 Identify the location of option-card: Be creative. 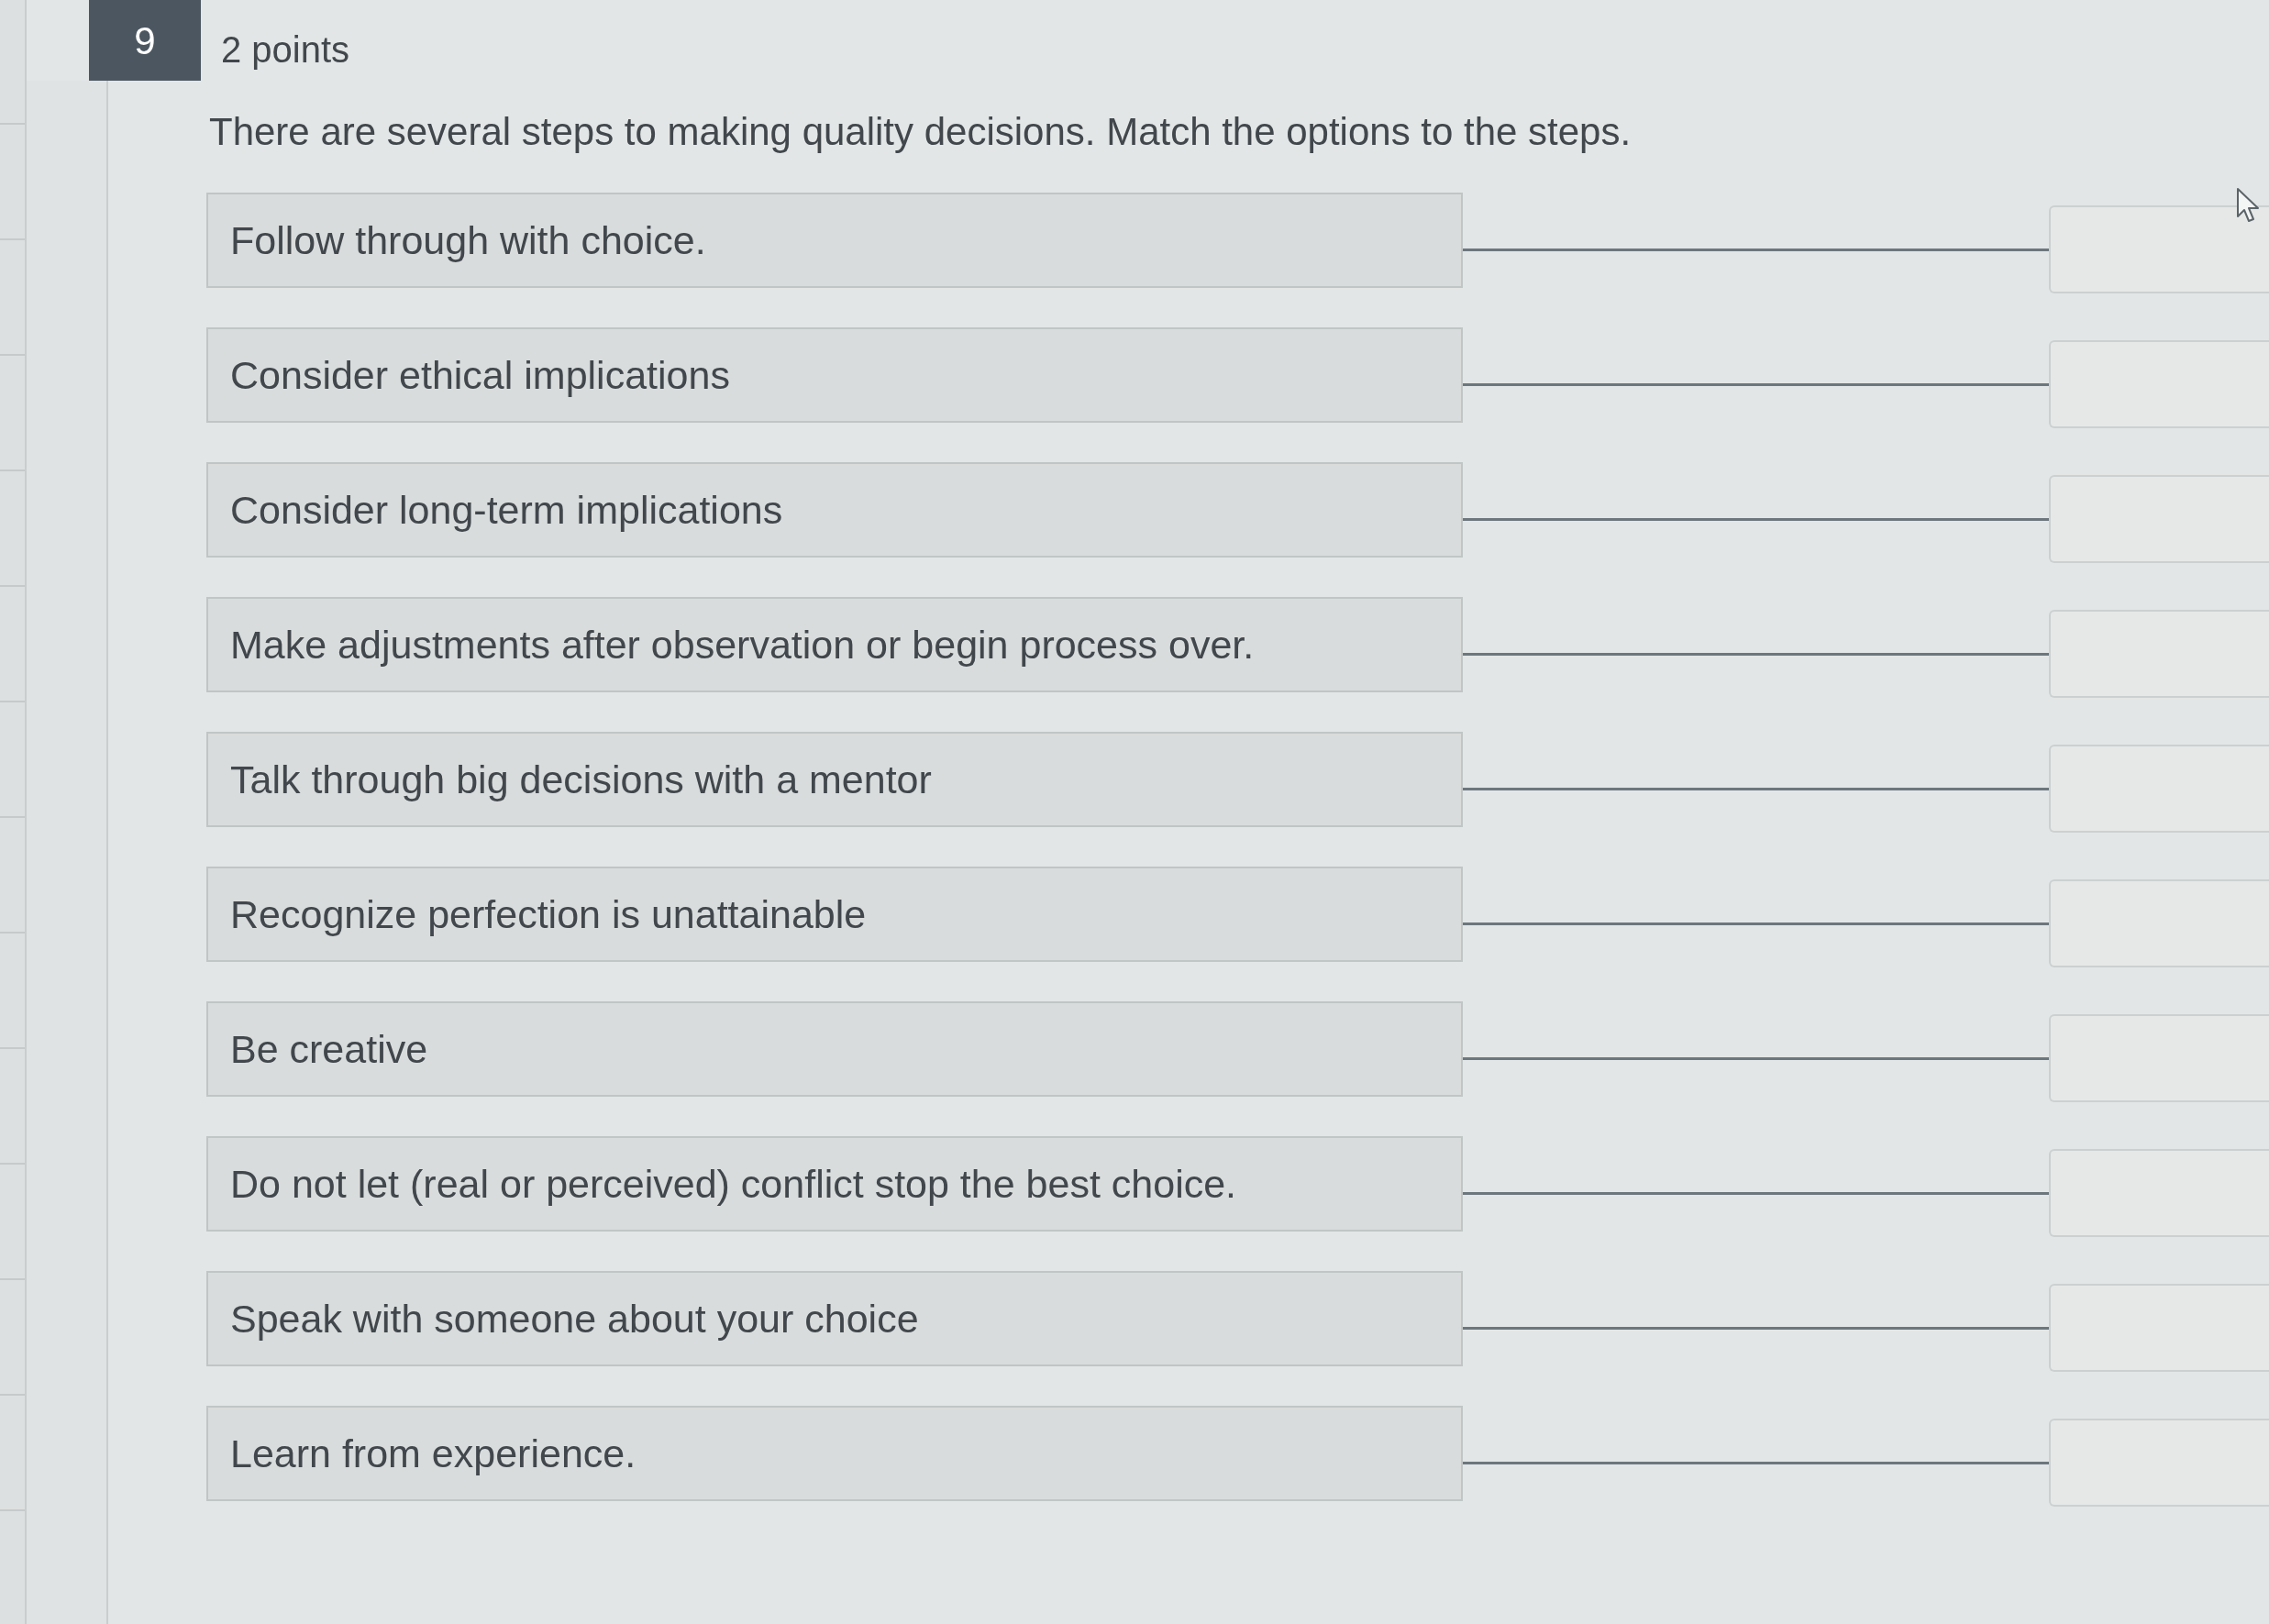
(835, 1049).